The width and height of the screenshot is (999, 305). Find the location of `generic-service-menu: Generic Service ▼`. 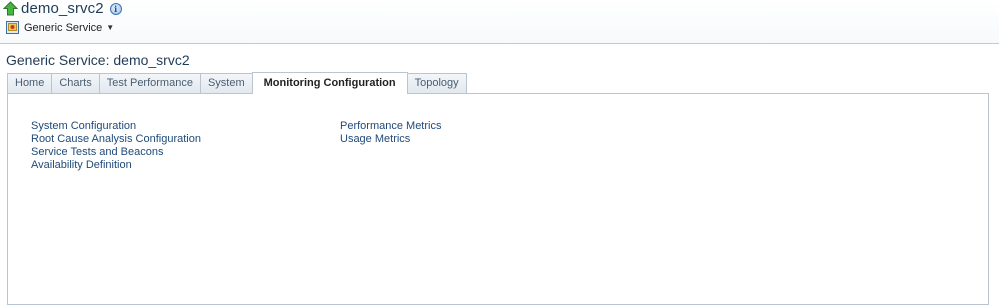

generic-service-menu: Generic Service ▼ is located at coordinates (60, 27).